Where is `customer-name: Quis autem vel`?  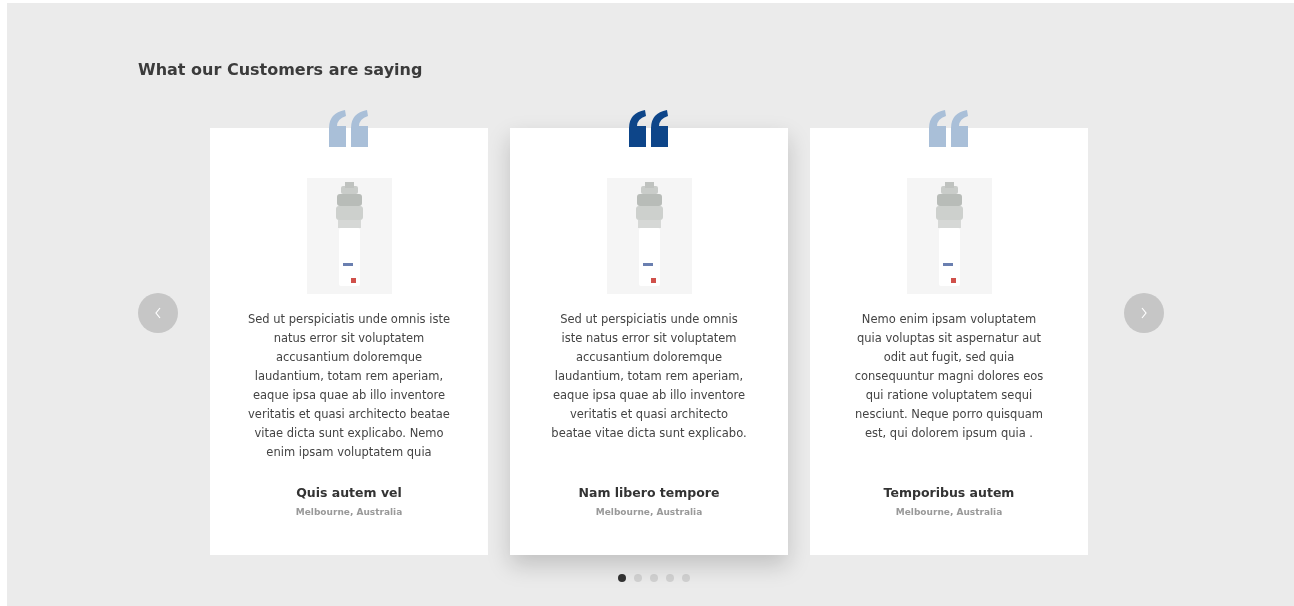 customer-name: Quis autem vel is located at coordinates (349, 493).